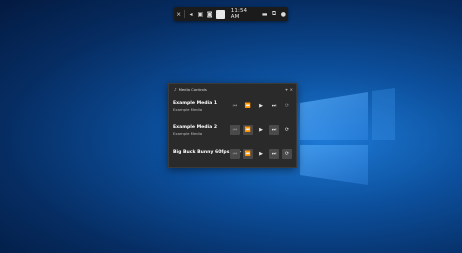 The width and height of the screenshot is (462, 253). What do you see at coordinates (220, 14) in the screenshot?
I see `widget-active-icon` at bounding box center [220, 14].